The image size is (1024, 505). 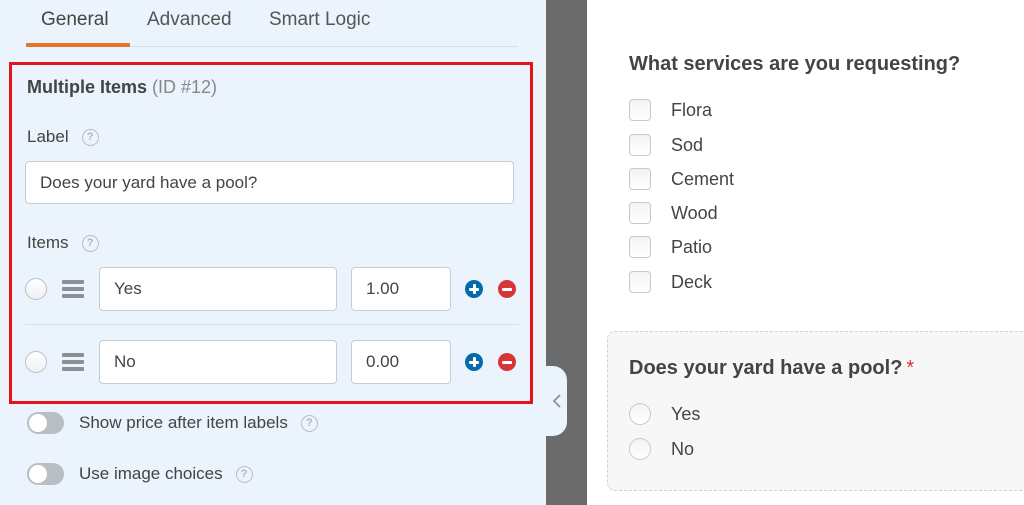 What do you see at coordinates (670, 110) in the screenshot?
I see `services-option: Flora` at bounding box center [670, 110].